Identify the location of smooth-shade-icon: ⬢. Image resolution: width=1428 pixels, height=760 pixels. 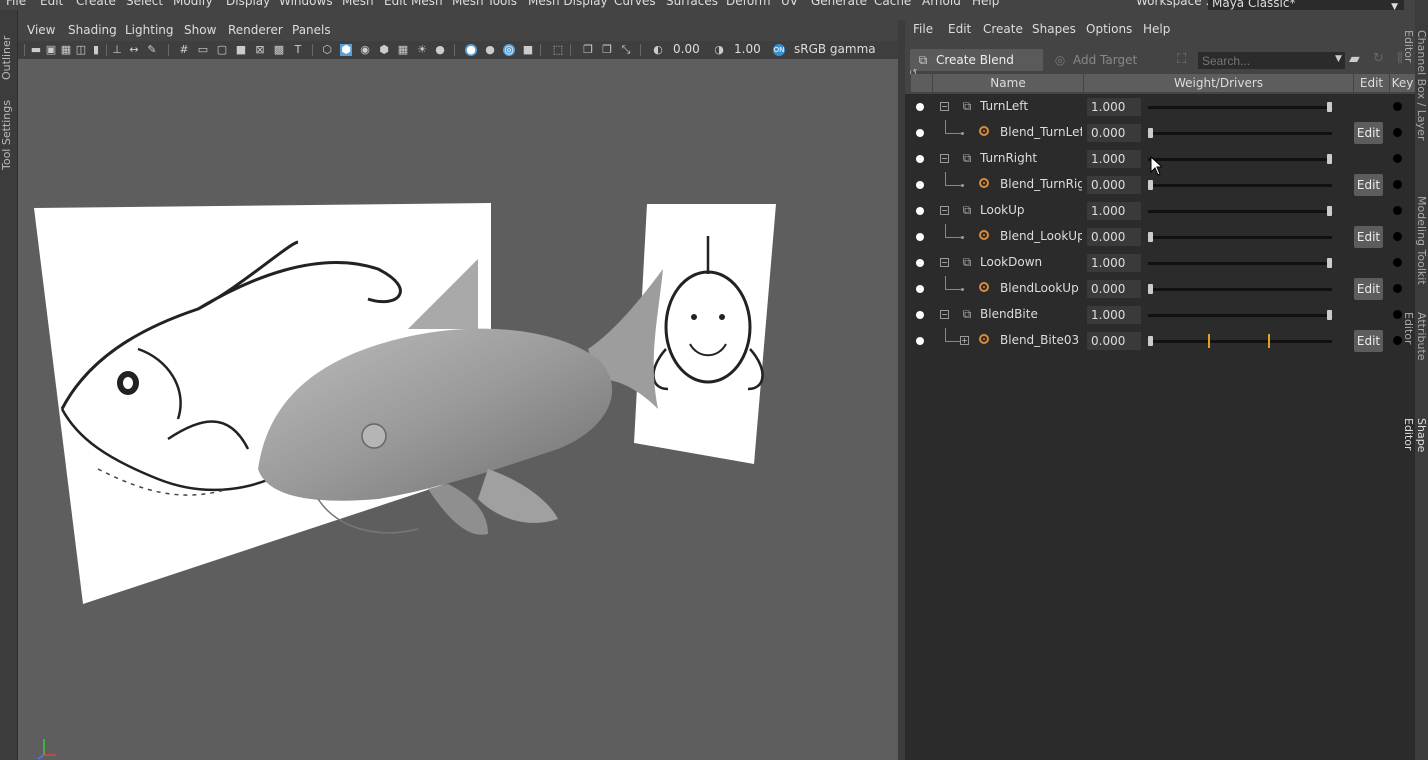
(346, 50).